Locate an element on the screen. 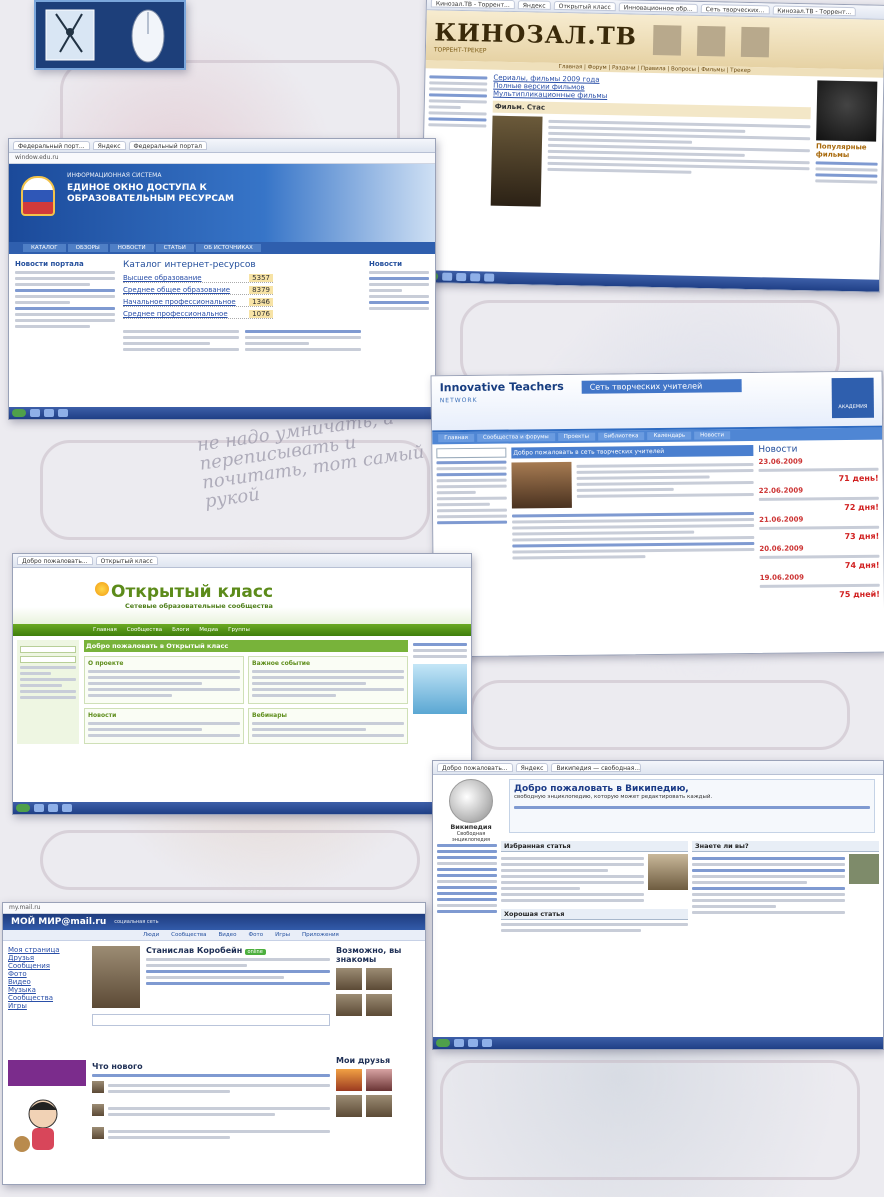 This screenshot has width=884, height=1197. menu-item: Сообщества is located at coordinates (188, 935).